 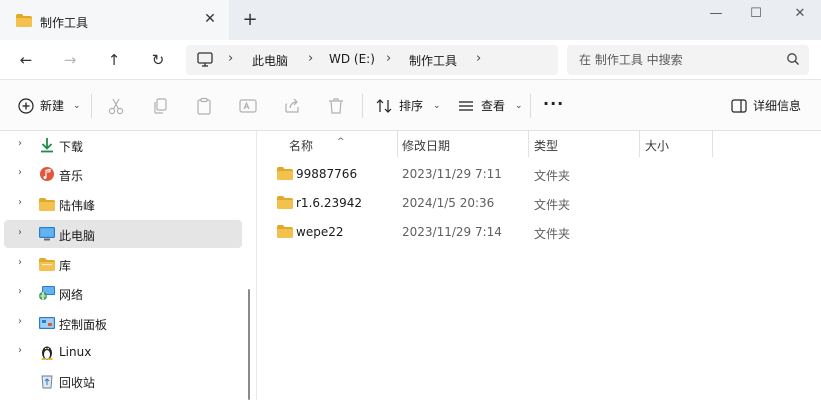 What do you see at coordinates (676, 144) in the screenshot?
I see `column-header-size: 大小` at bounding box center [676, 144].